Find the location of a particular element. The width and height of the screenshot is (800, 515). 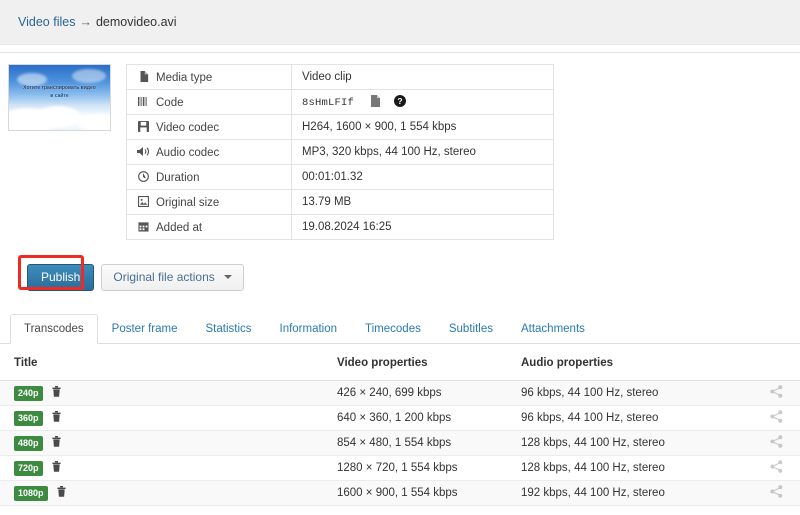

media-info-value: MP3, 320 kbps, 44 100 Hz, stereo is located at coordinates (422, 152).